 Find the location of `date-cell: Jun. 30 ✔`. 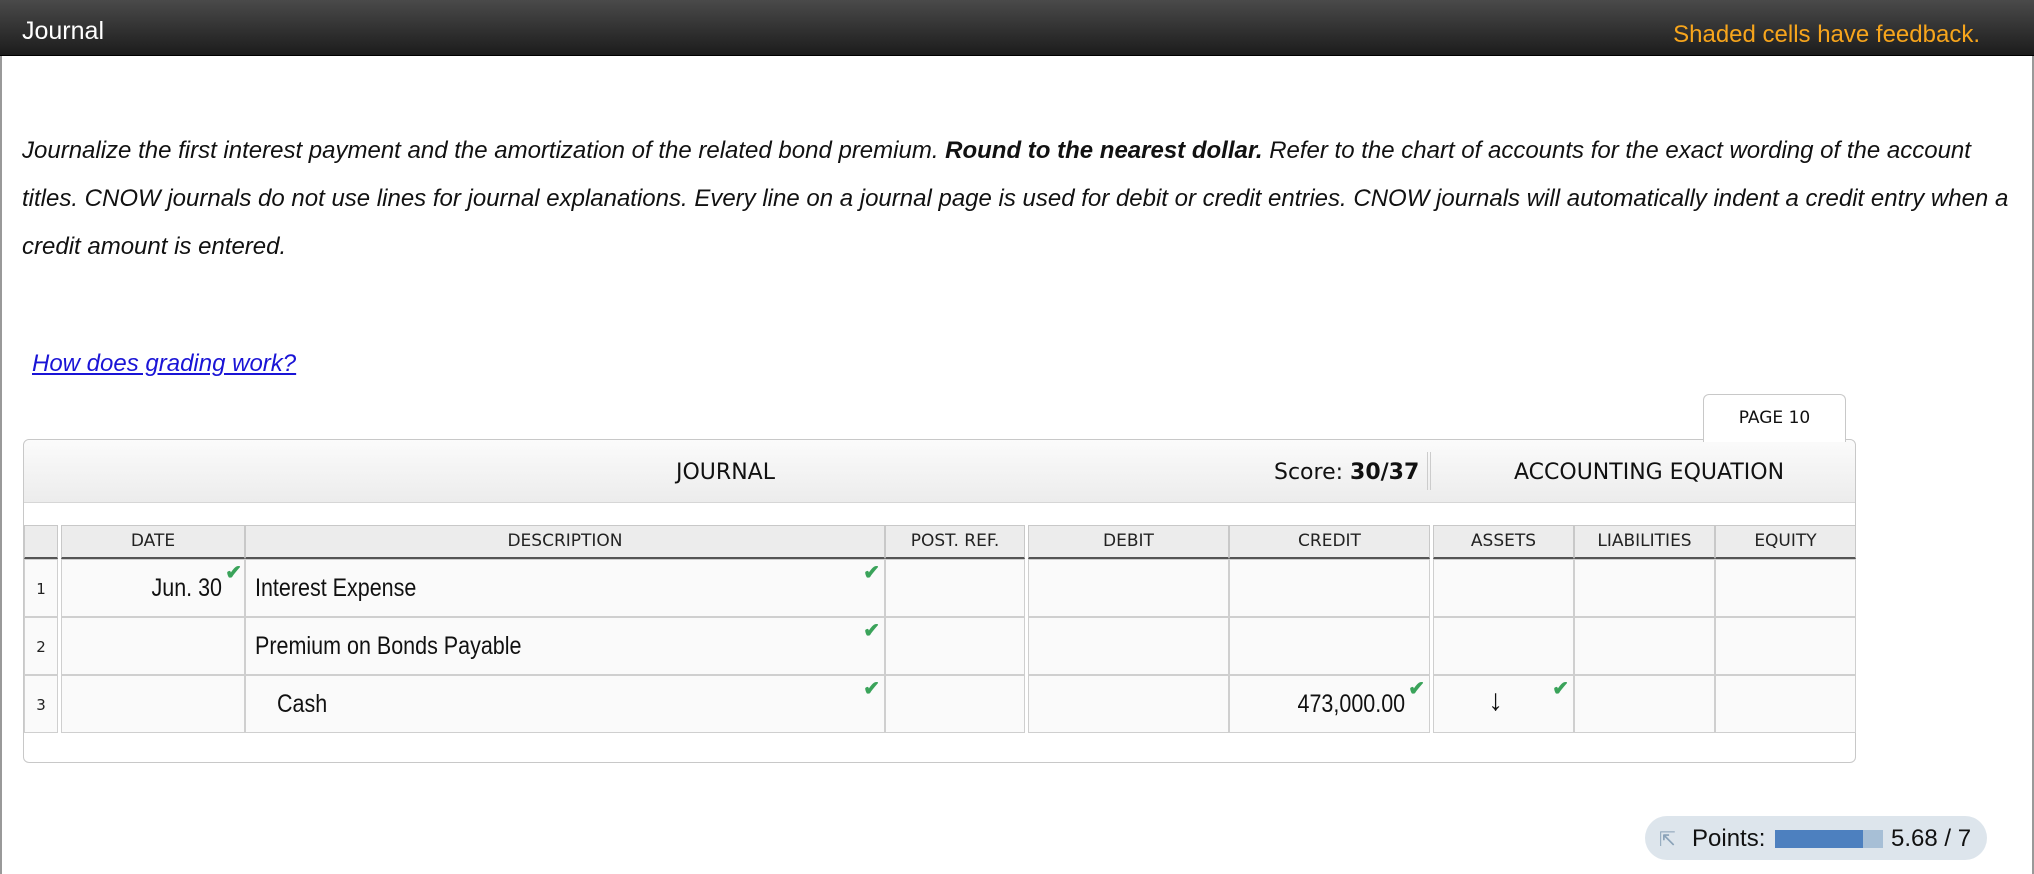

date-cell: Jun. 30 ✔ is located at coordinates (153, 588).